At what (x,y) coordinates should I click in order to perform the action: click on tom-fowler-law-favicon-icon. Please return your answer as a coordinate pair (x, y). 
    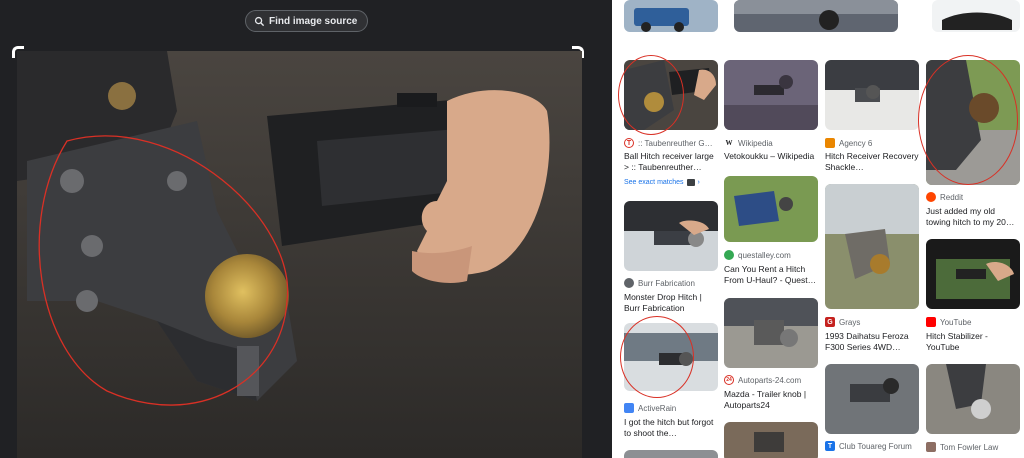
    Looking at the image, I should click on (931, 447).